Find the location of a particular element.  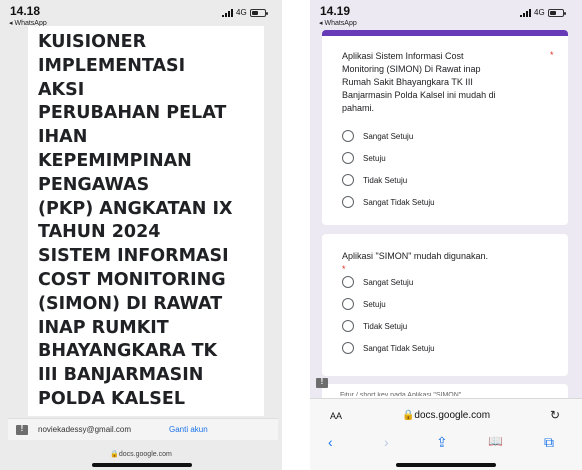

form-title-line: SISTEM INFORMASI is located at coordinates (133, 256).